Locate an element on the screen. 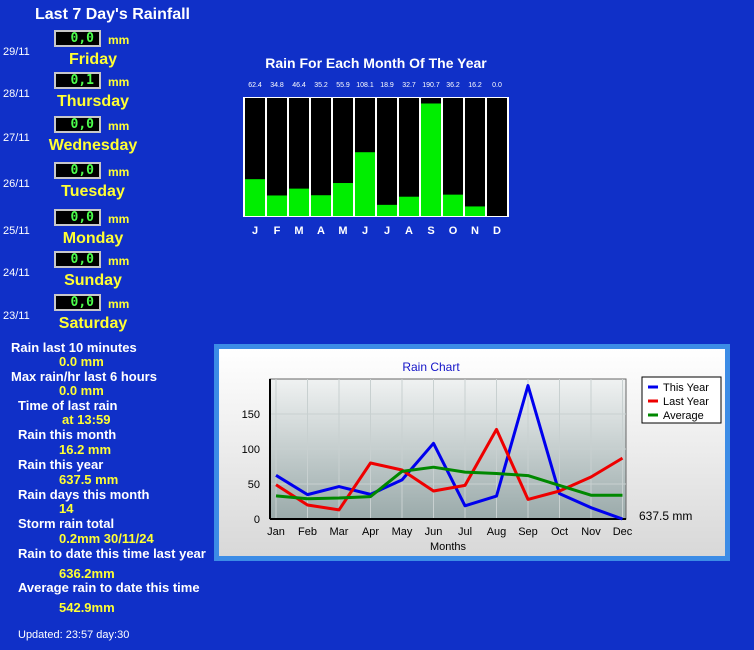  bar-category-label: F is located at coordinates (277, 231).